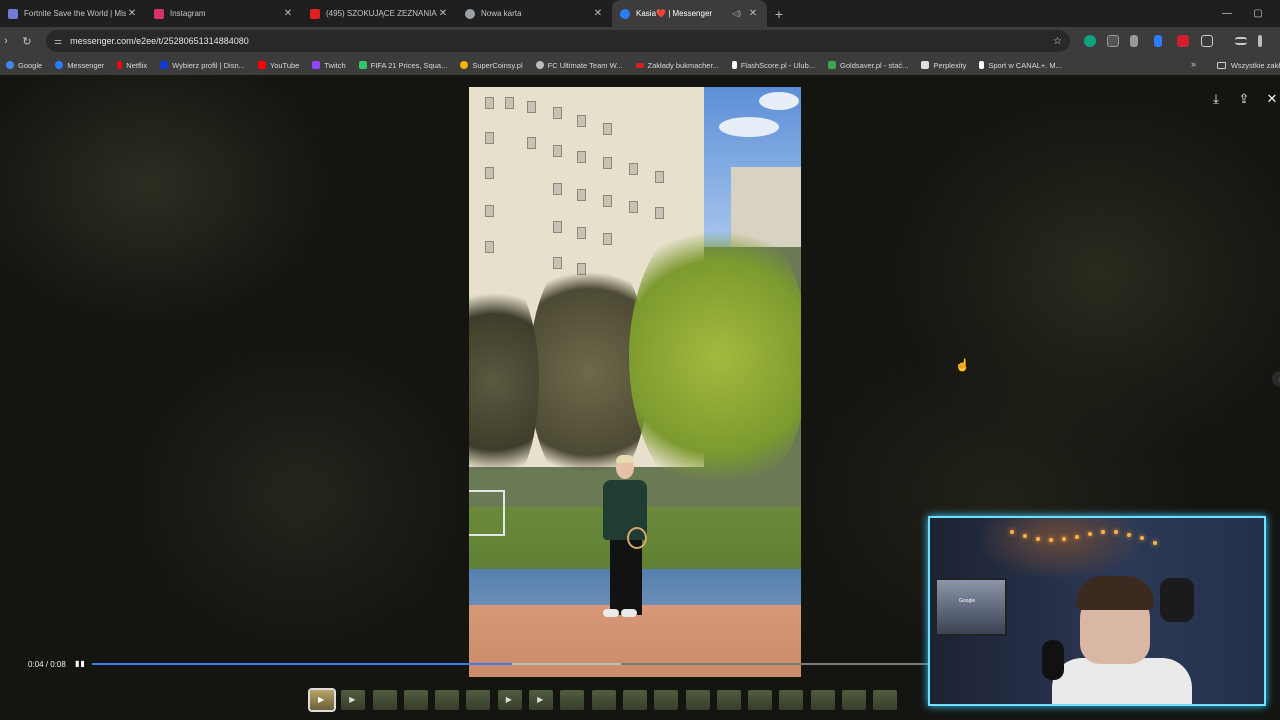 This screenshot has width=1280, height=720. What do you see at coordinates (159, 13) in the screenshot?
I see `instagram-favicon-icon` at bounding box center [159, 13].